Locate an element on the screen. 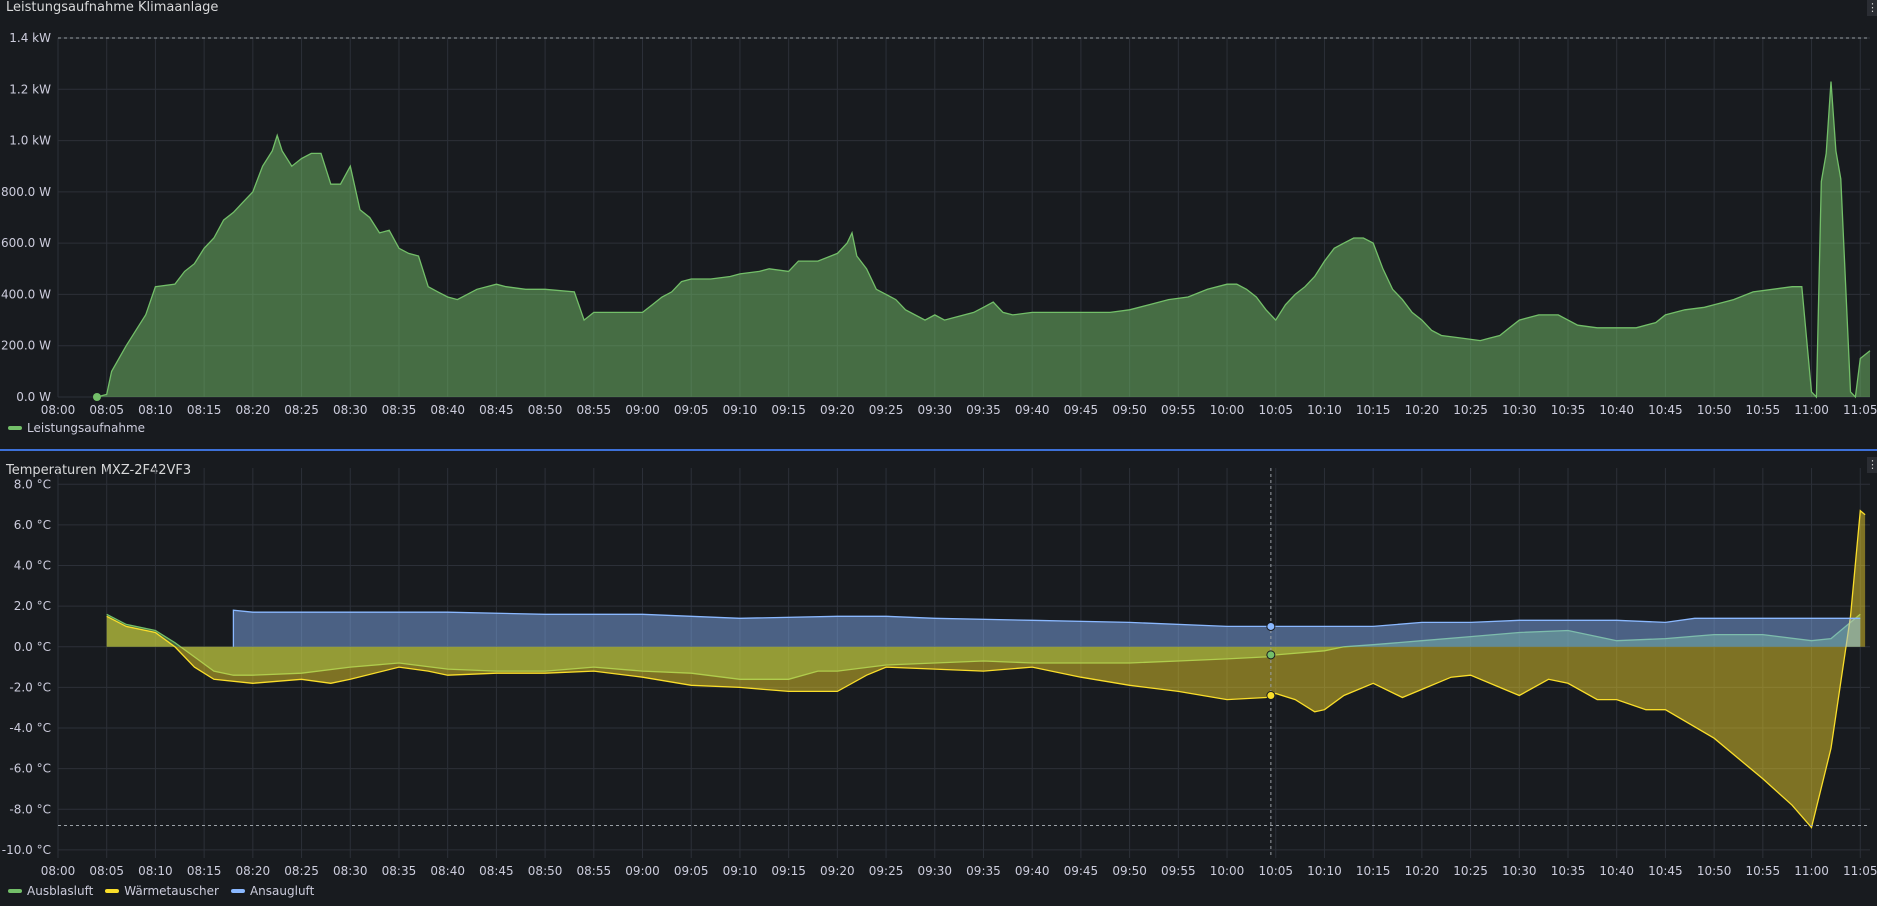  y-tick-label: 600.0 W is located at coordinates (26, 243).